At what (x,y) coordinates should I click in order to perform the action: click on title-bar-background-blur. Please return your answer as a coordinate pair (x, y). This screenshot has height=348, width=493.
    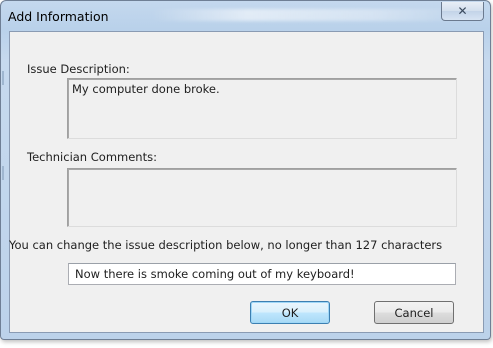
    Looking at the image, I should click on (311, 15).